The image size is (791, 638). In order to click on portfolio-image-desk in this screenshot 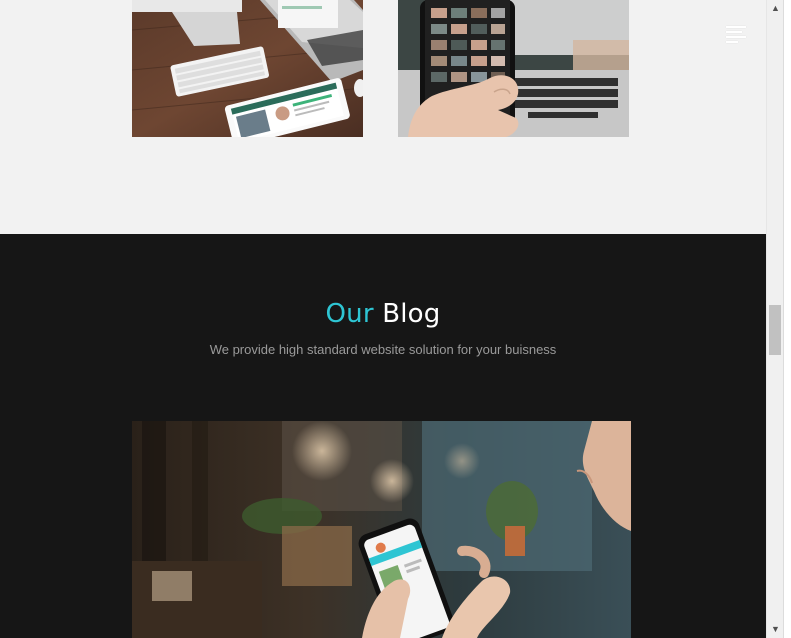, I will do `click(247, 68)`.